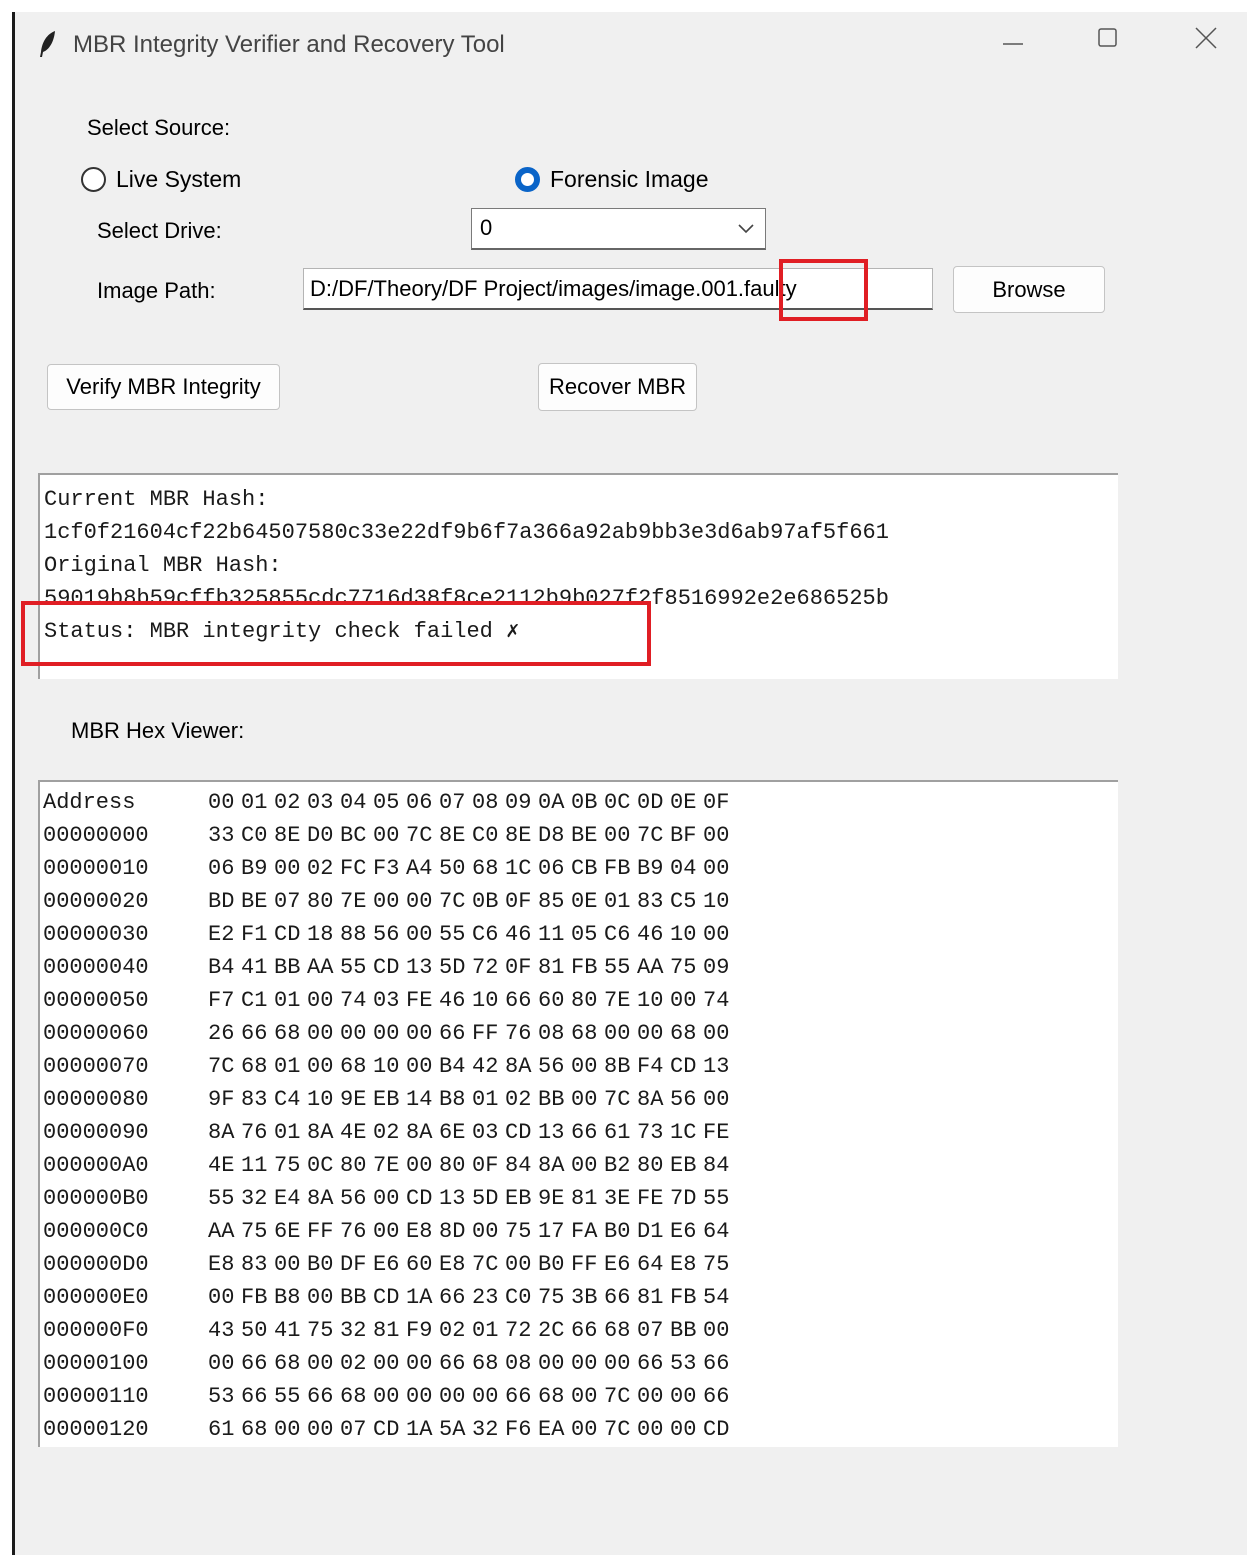 This screenshot has width=1247, height=1555. What do you see at coordinates (419, 1099) in the screenshot?
I see `hex-byte: 14` at bounding box center [419, 1099].